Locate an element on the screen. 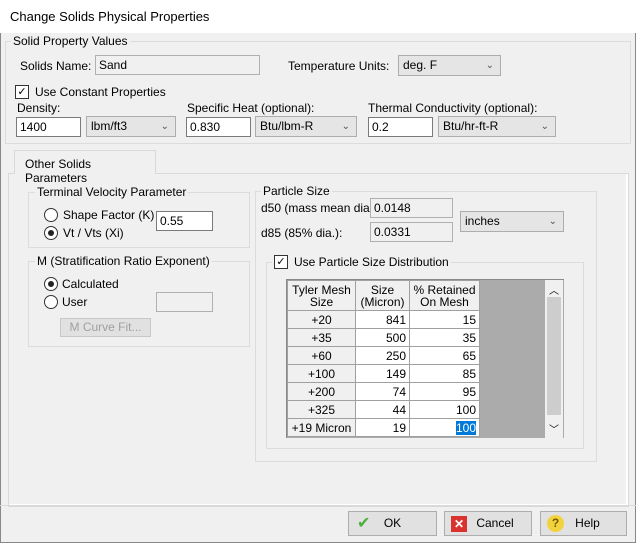  cell-text: 35 is located at coordinates (469, 337).